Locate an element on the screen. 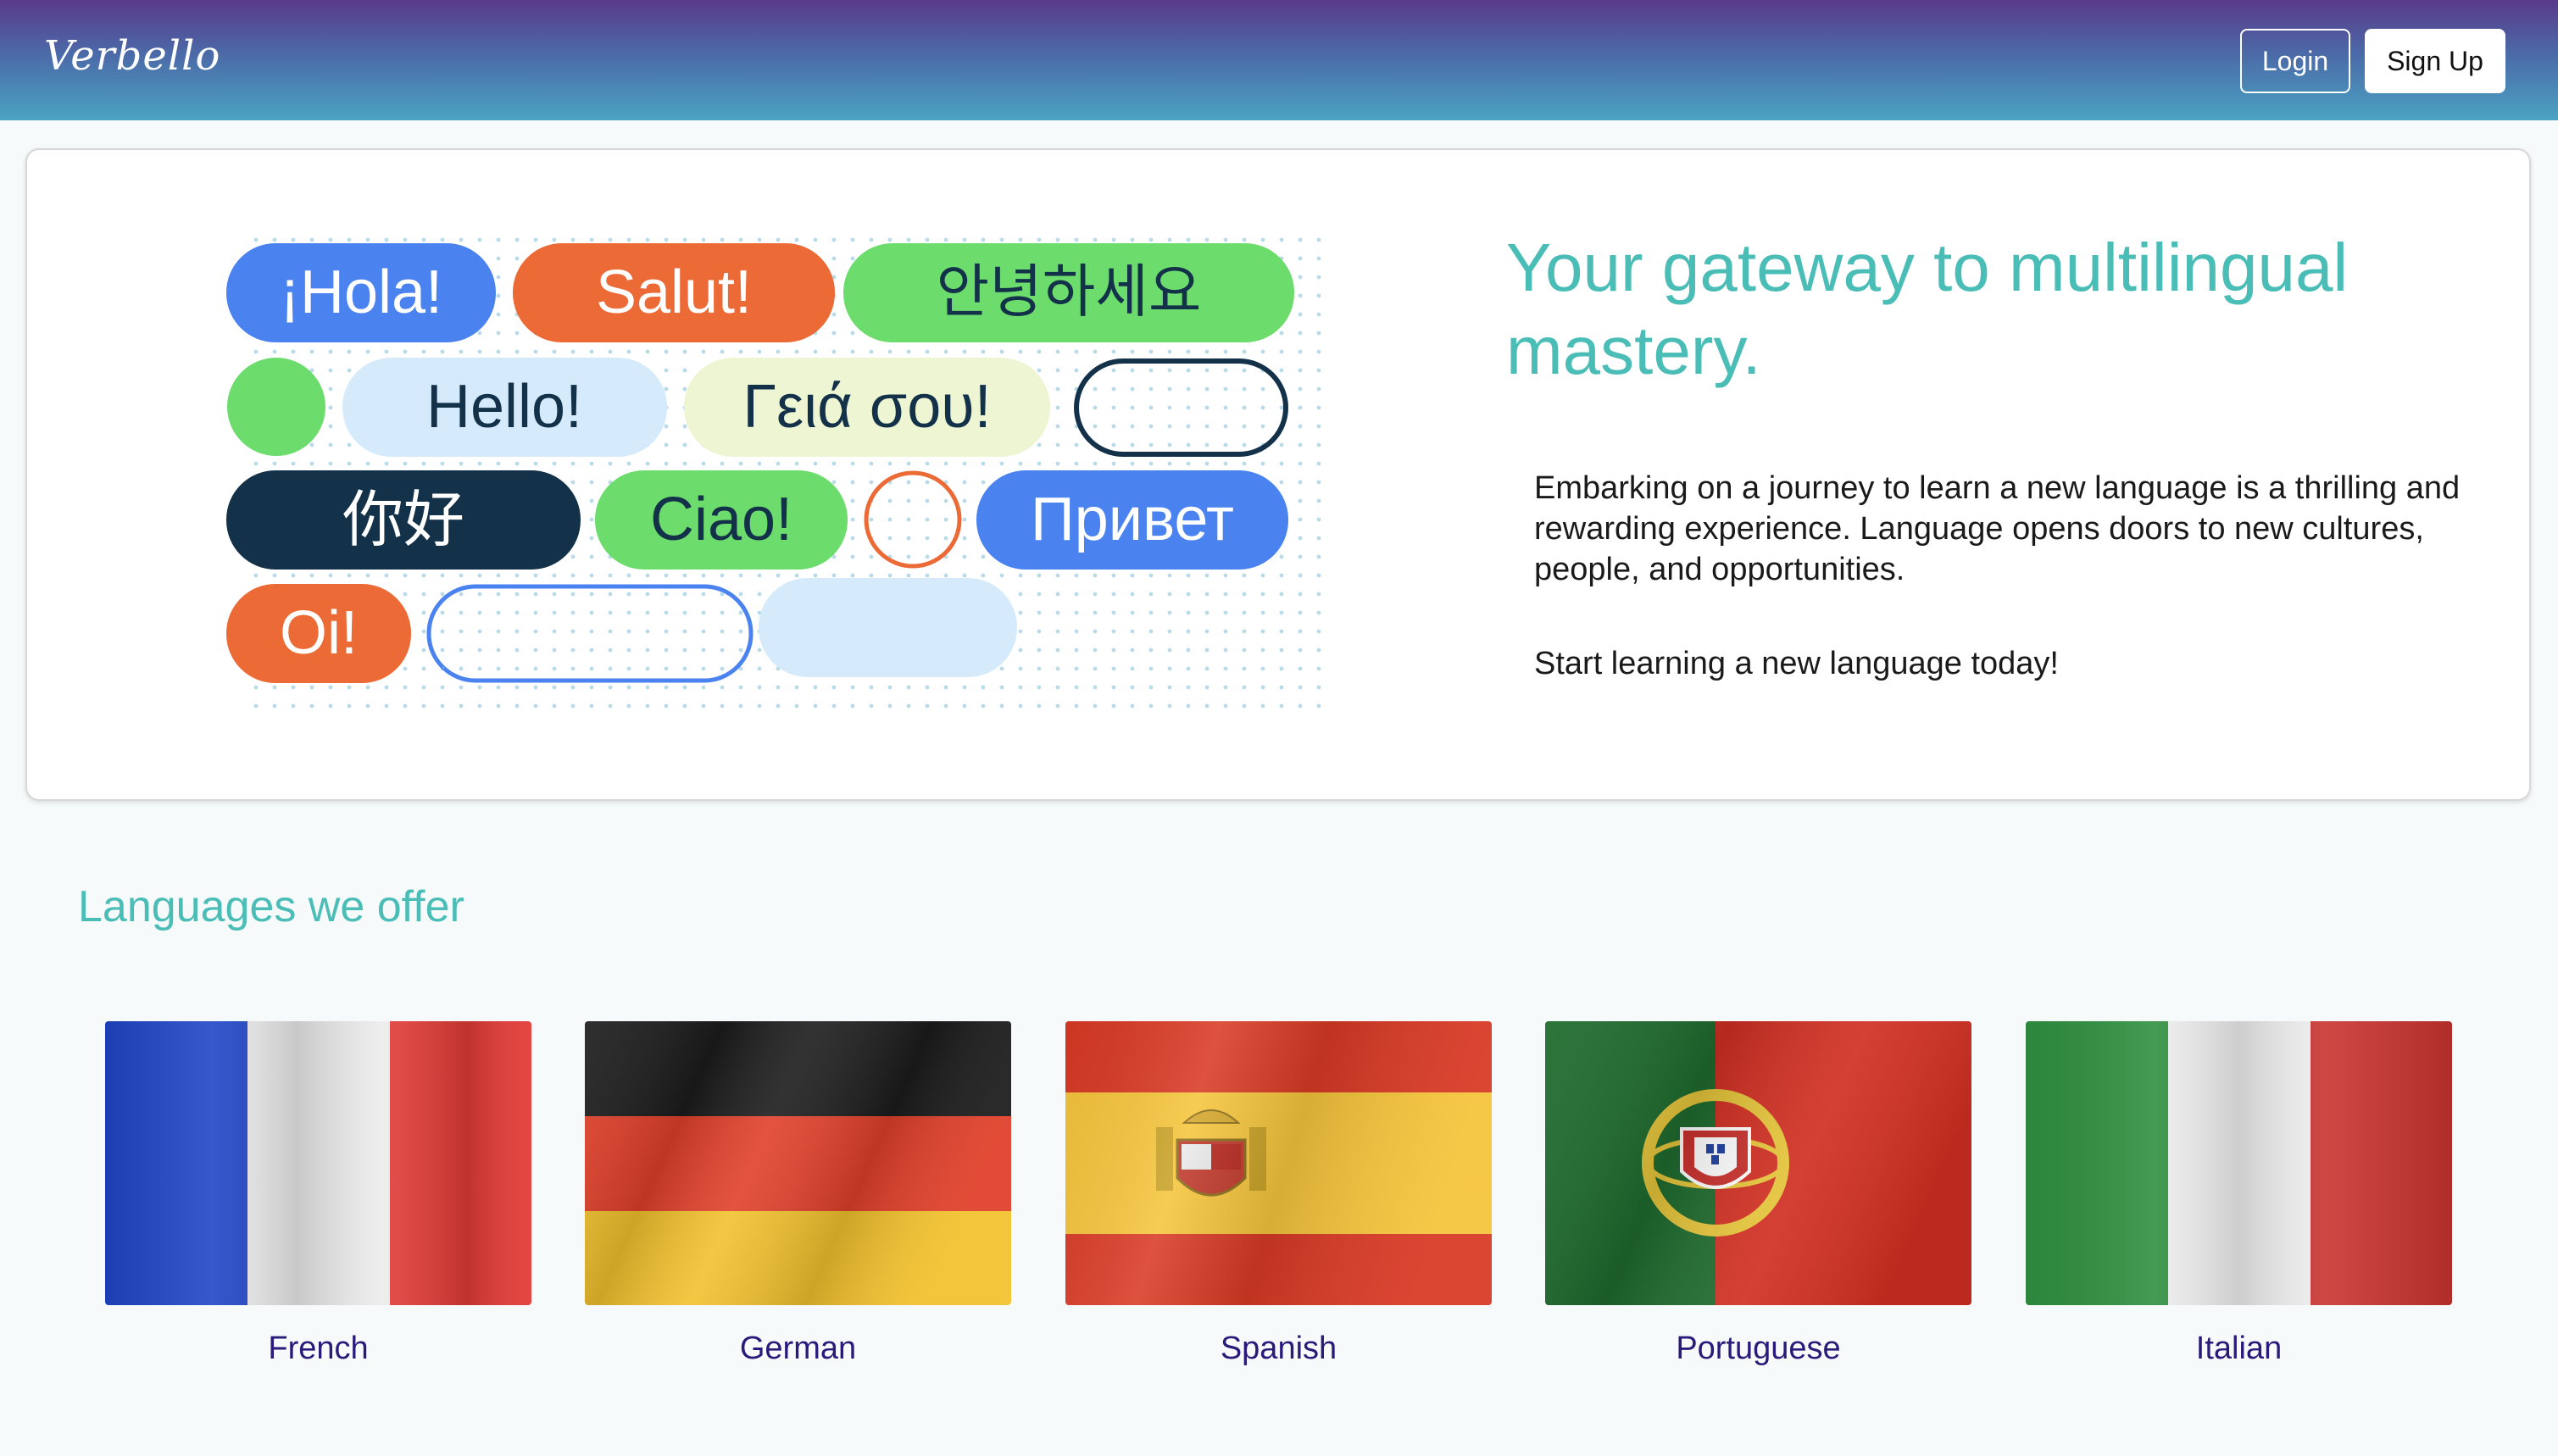  greeting-english: Hello! is located at coordinates (504, 407).